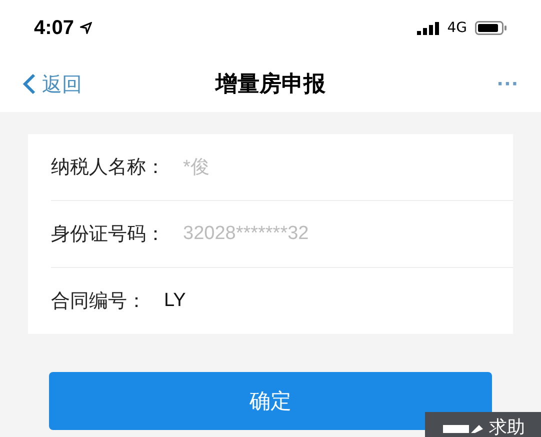 Image resolution: width=541 pixels, height=437 pixels. I want to click on location-arrow-icon, so click(86, 28).